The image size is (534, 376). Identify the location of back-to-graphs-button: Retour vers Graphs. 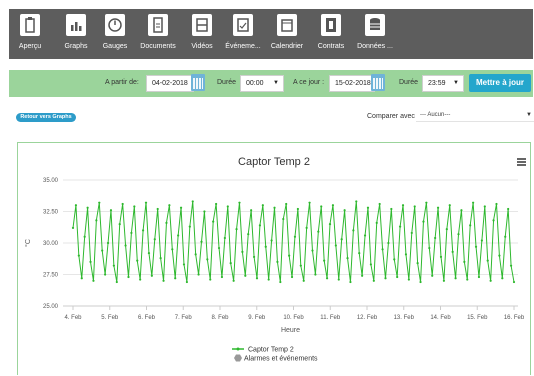
(46, 117).